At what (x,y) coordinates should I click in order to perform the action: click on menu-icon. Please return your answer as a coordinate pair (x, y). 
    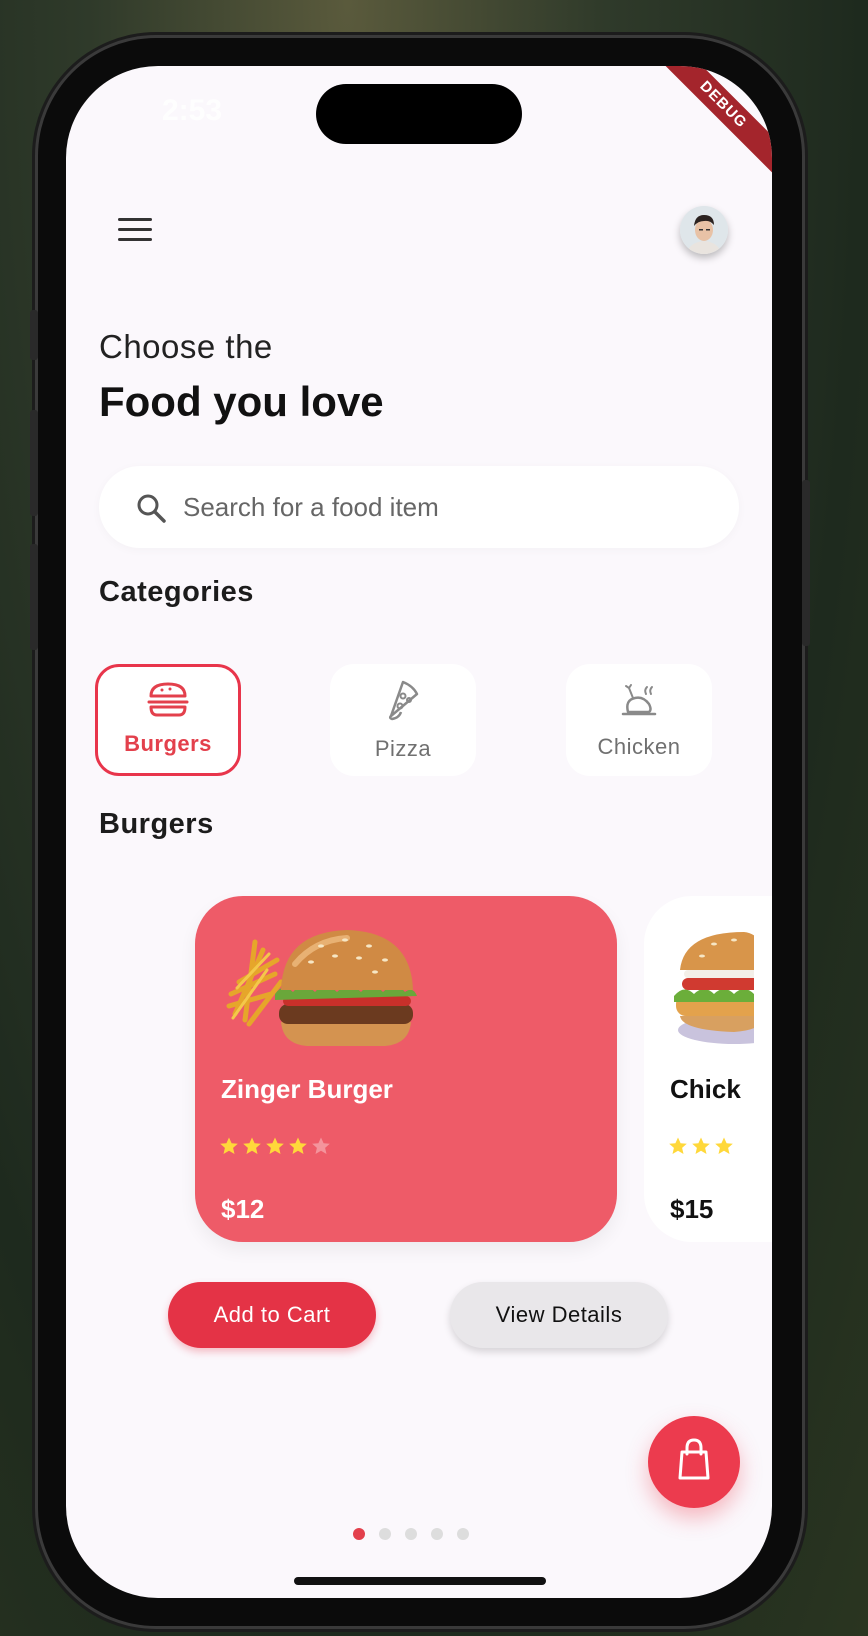
    Looking at the image, I should click on (135, 230).